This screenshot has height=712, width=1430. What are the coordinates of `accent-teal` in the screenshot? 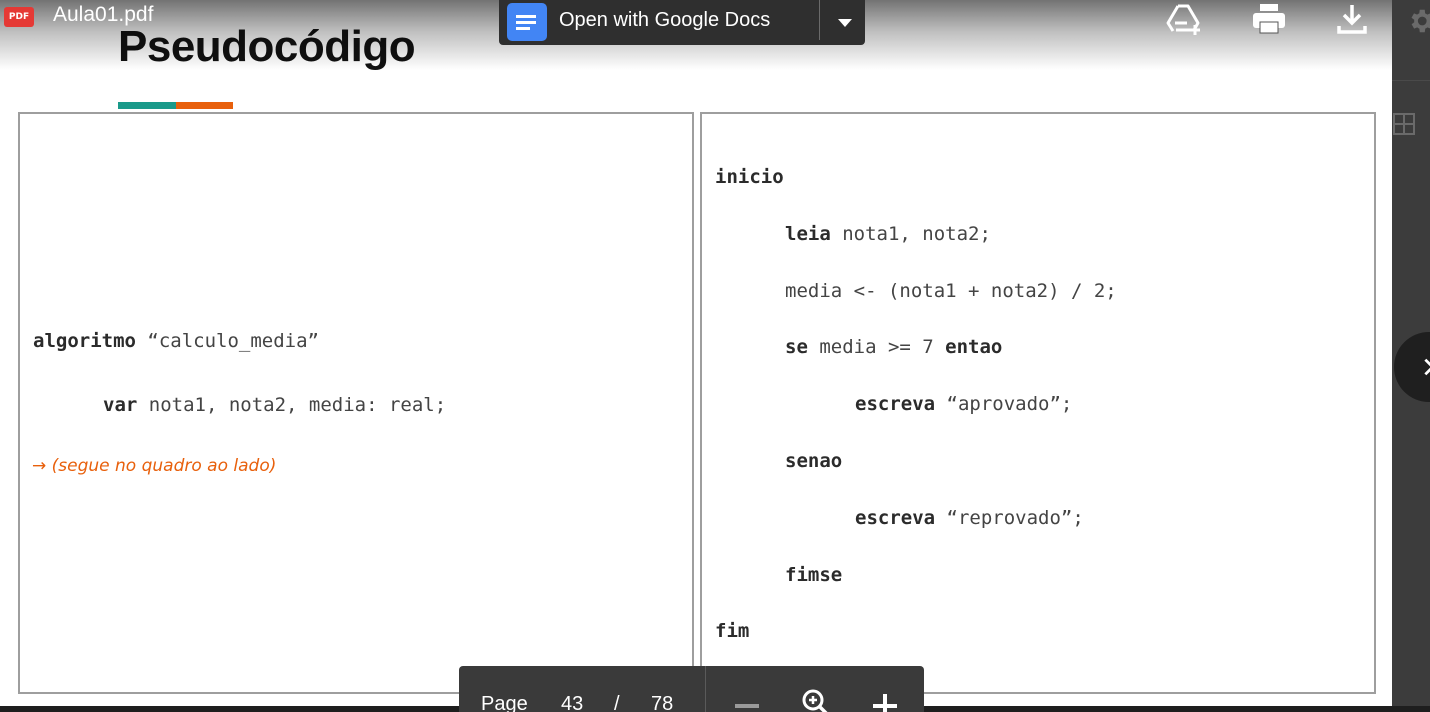 It's located at (147, 105).